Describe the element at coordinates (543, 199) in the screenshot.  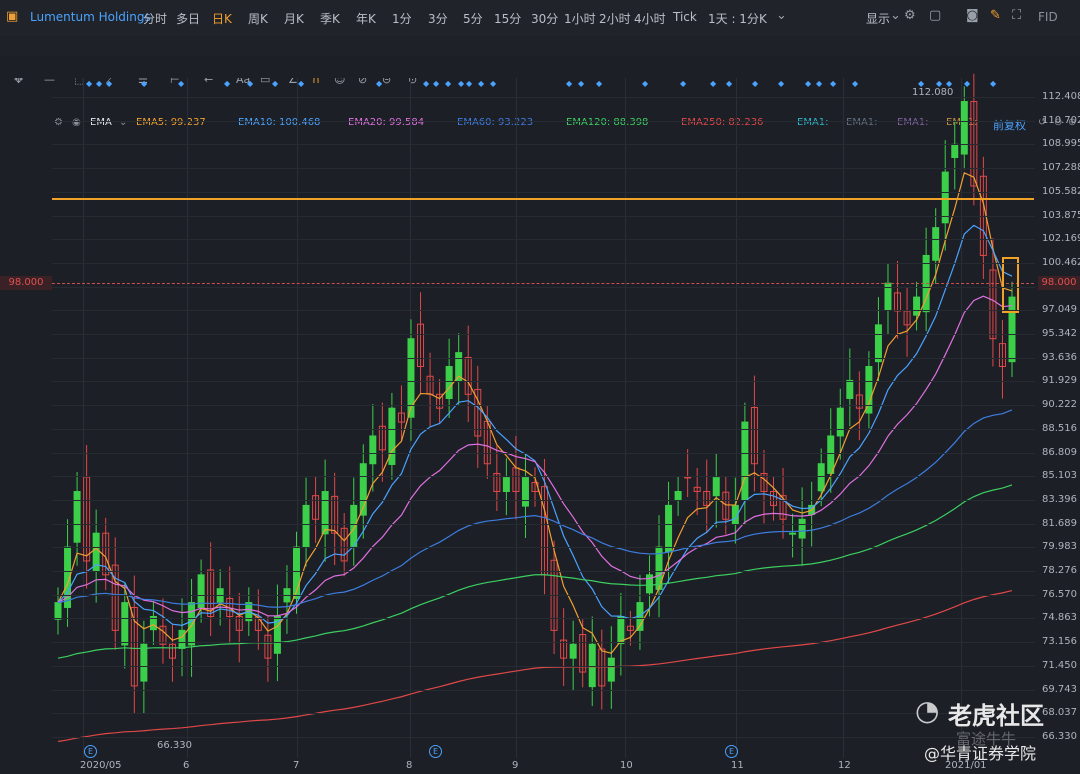
I see `resistance-line` at that location.